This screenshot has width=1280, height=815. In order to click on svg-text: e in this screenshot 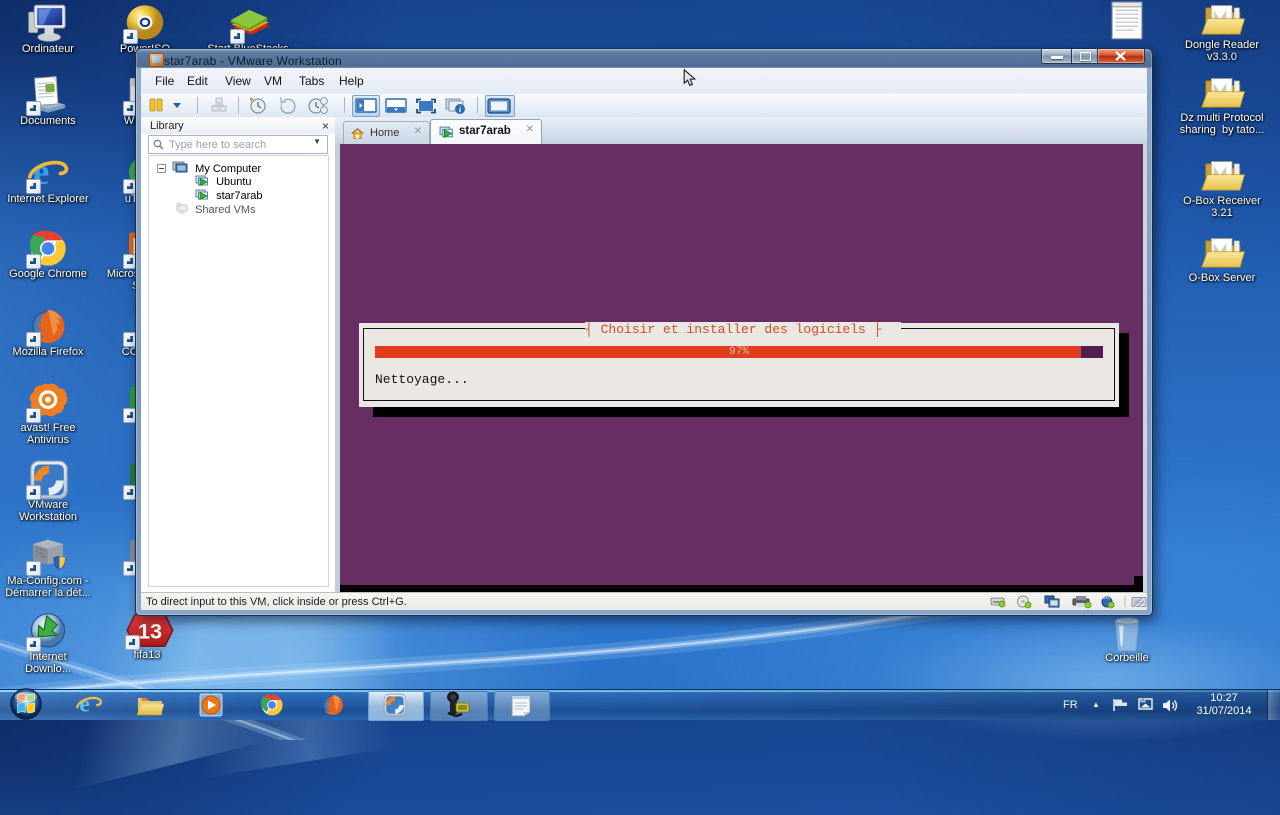, I will do `click(84, 705)`.